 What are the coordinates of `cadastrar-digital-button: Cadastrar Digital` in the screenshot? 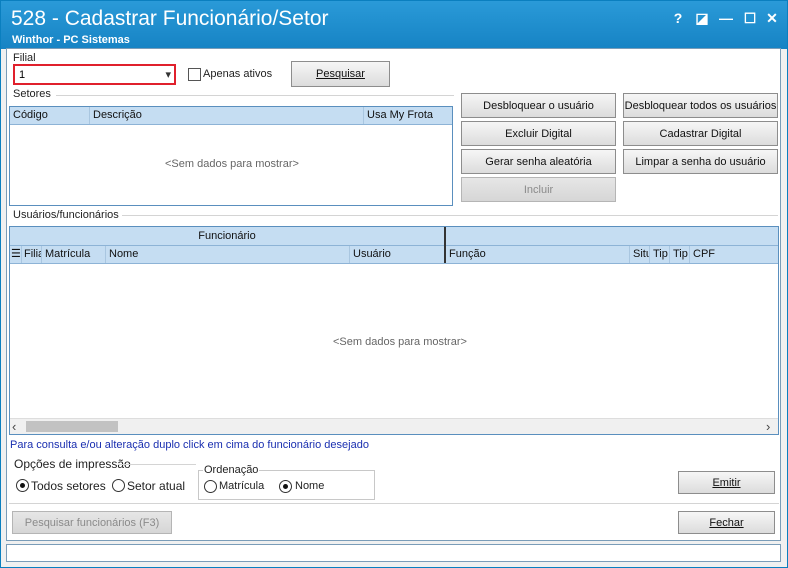 It's located at (700, 133).